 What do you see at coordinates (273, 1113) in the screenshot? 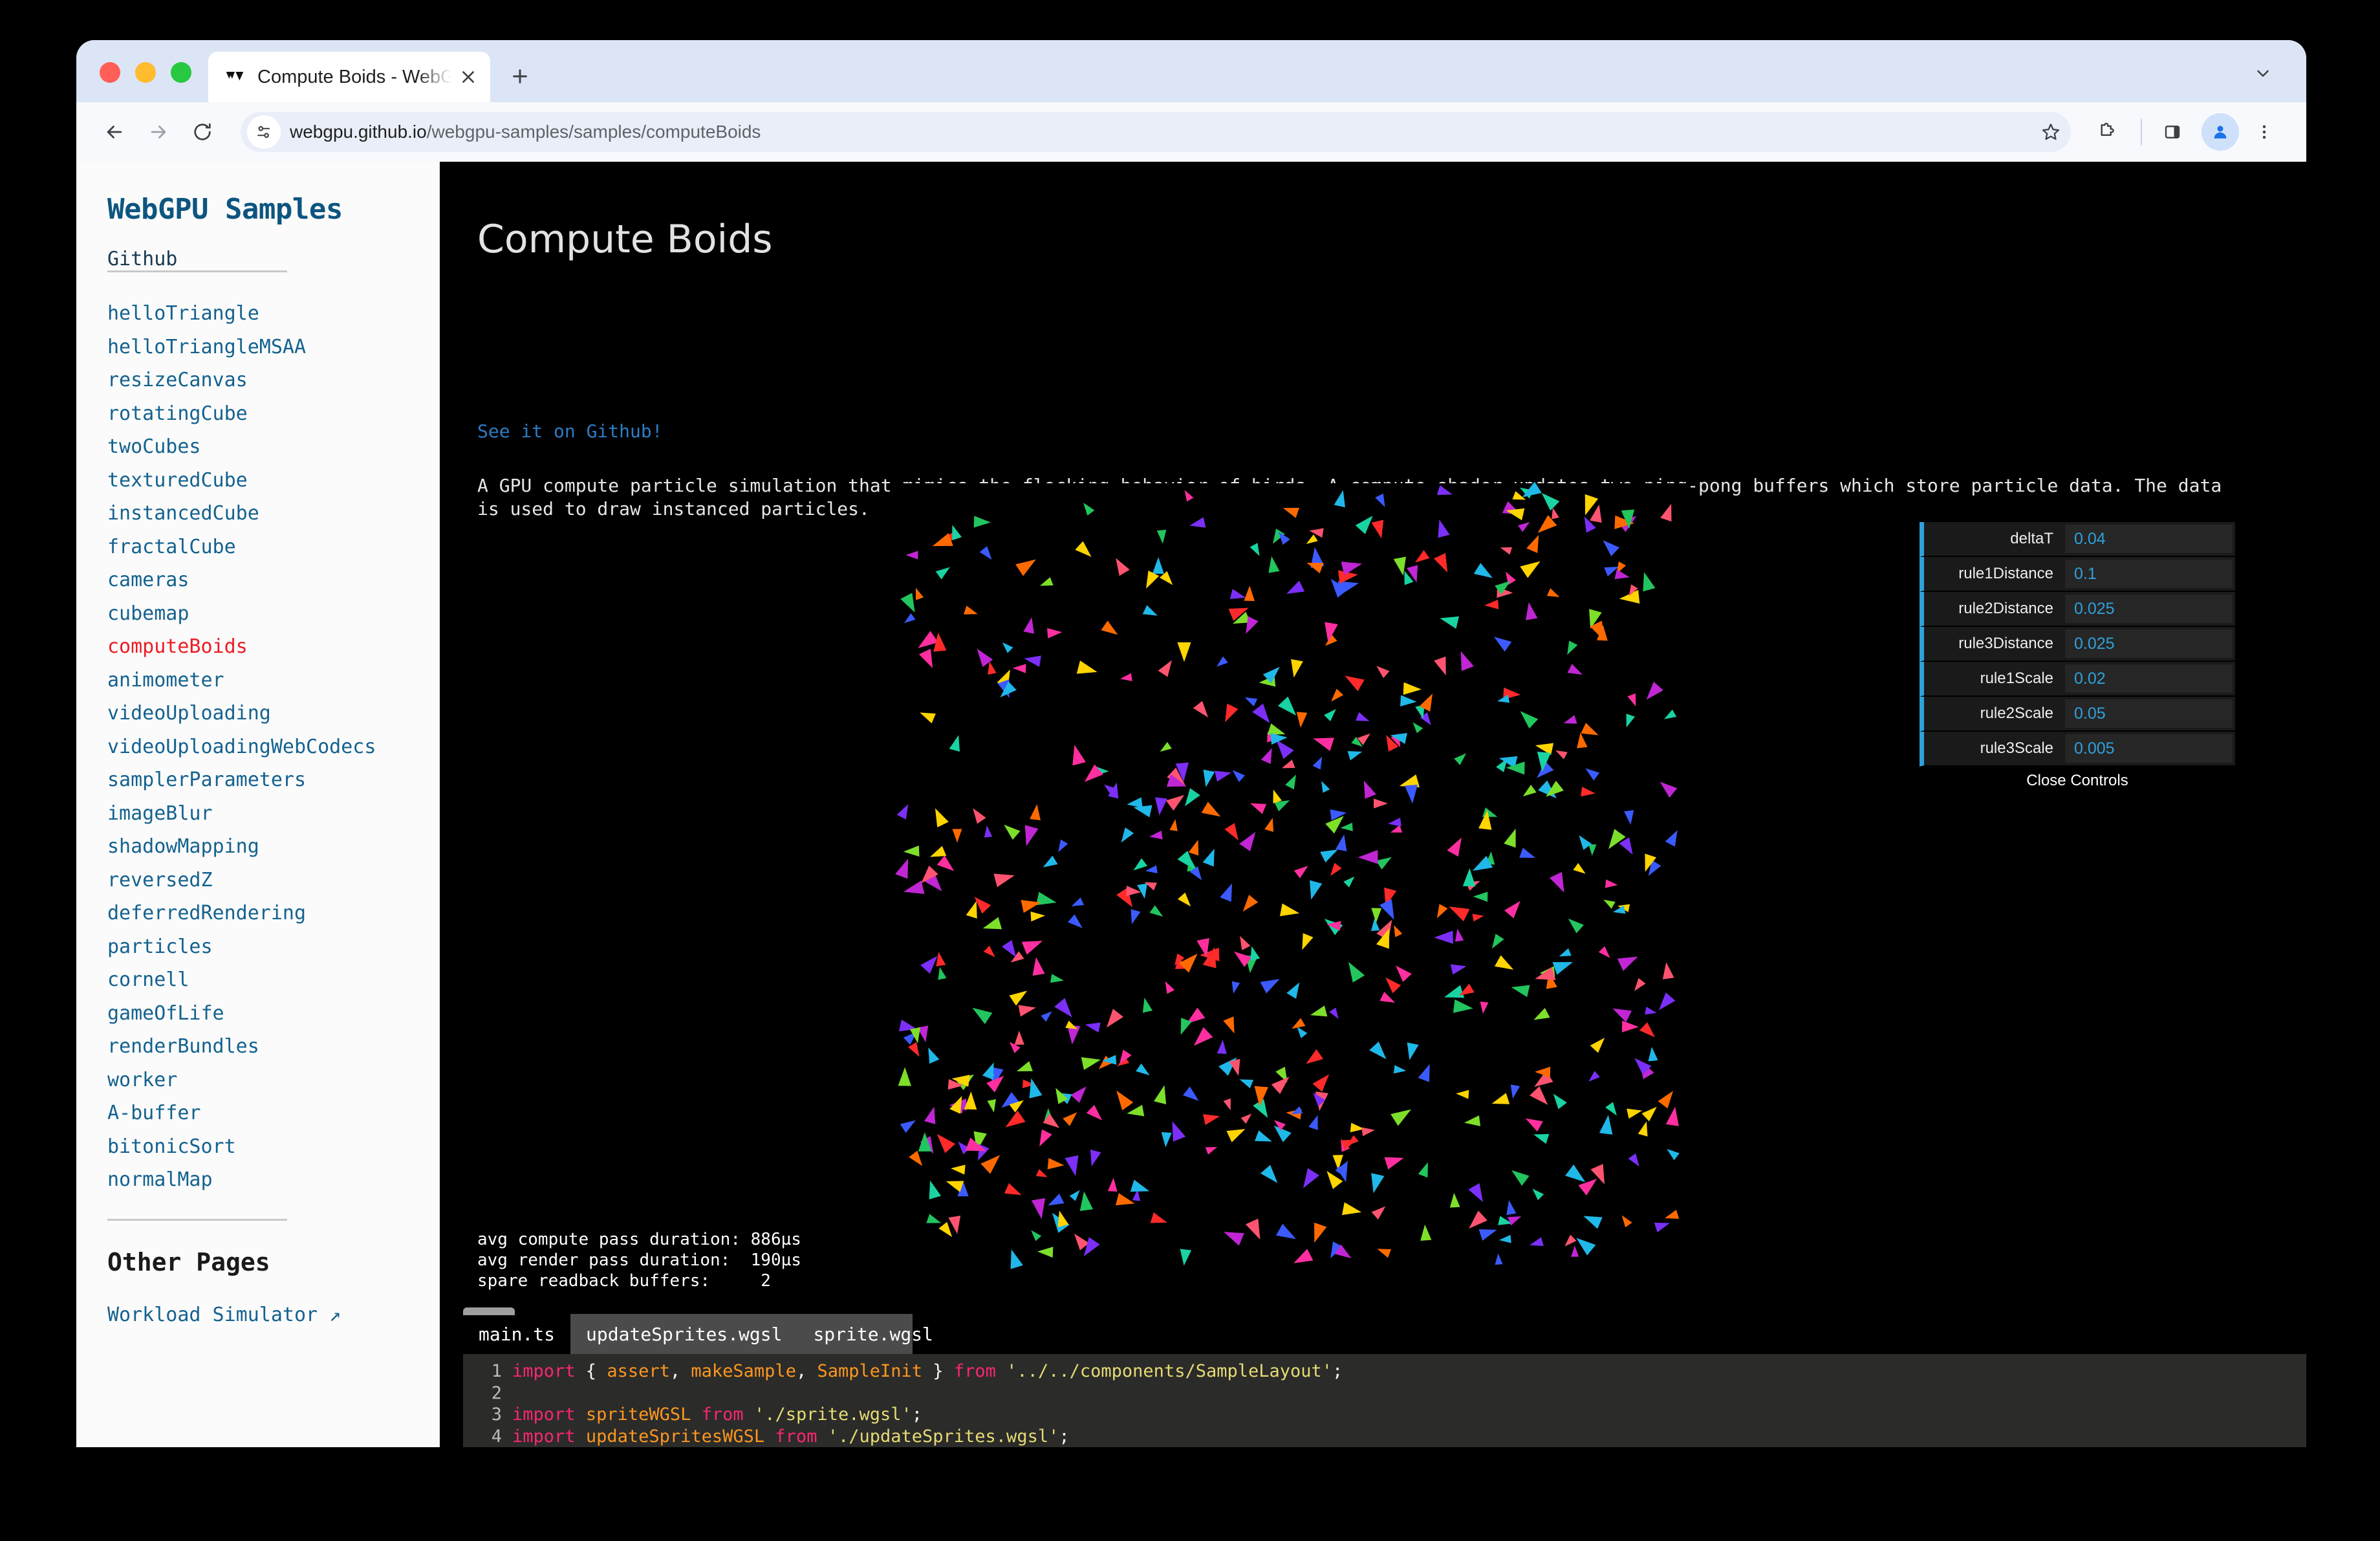
I see `sidebar-item-a-buffer: A-buffer` at bounding box center [273, 1113].